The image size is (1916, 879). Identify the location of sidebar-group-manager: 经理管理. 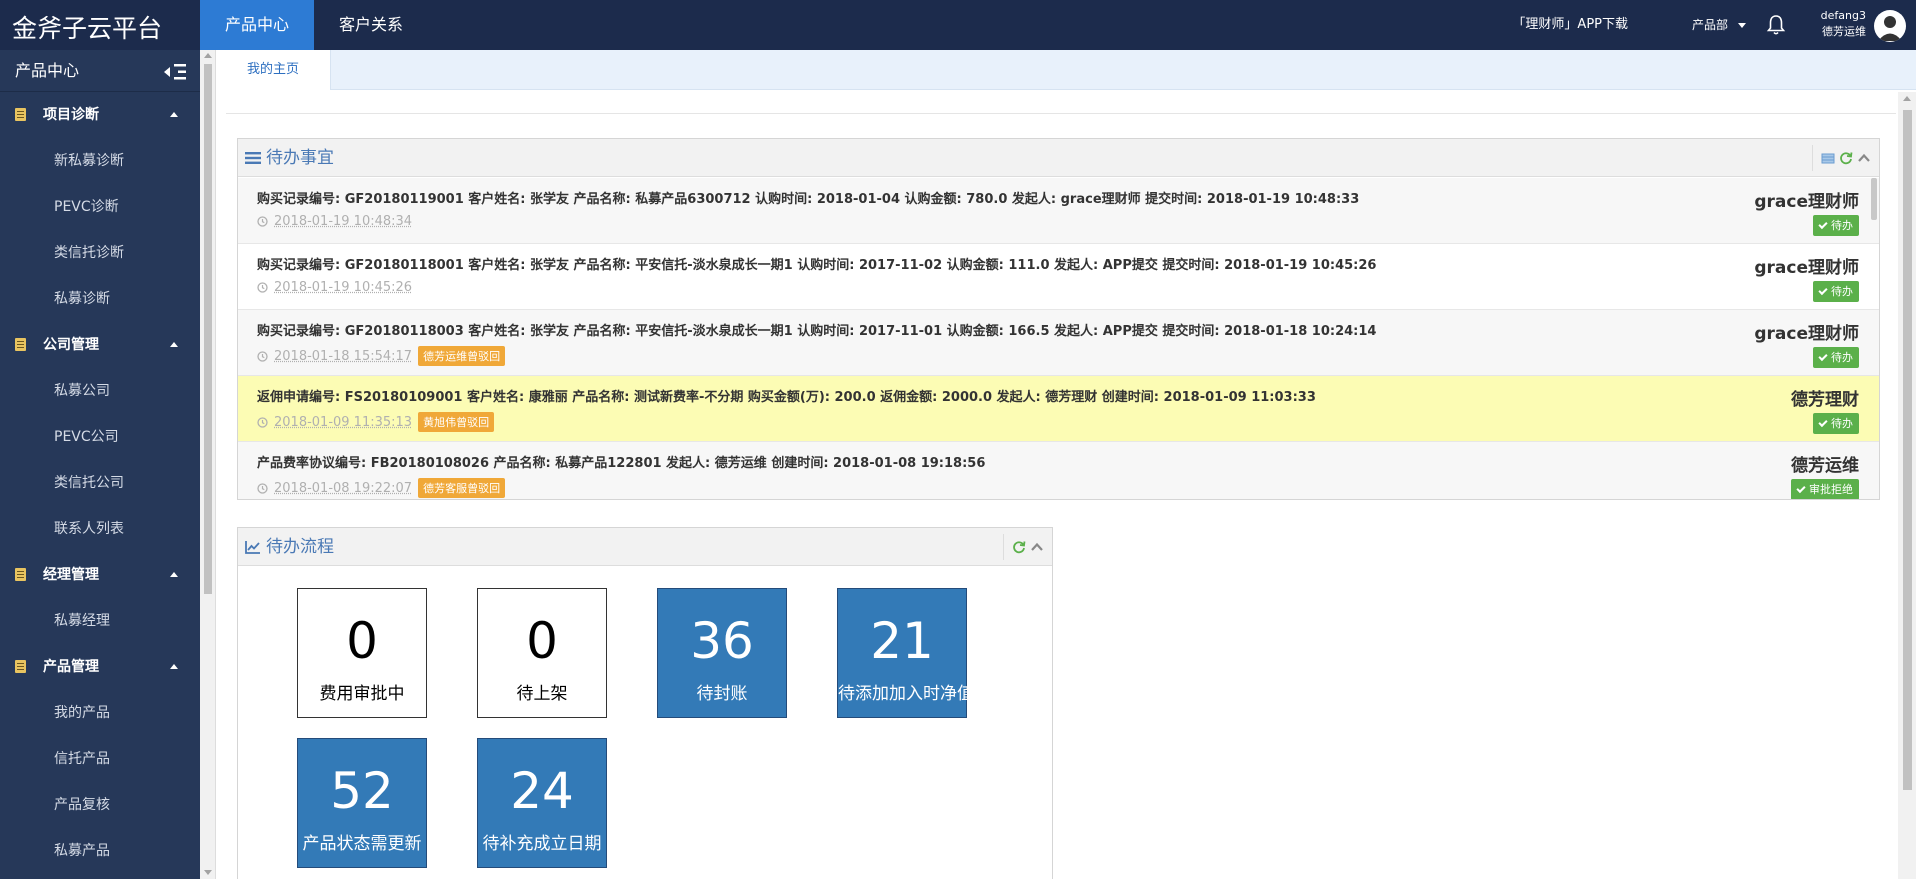
(100, 575).